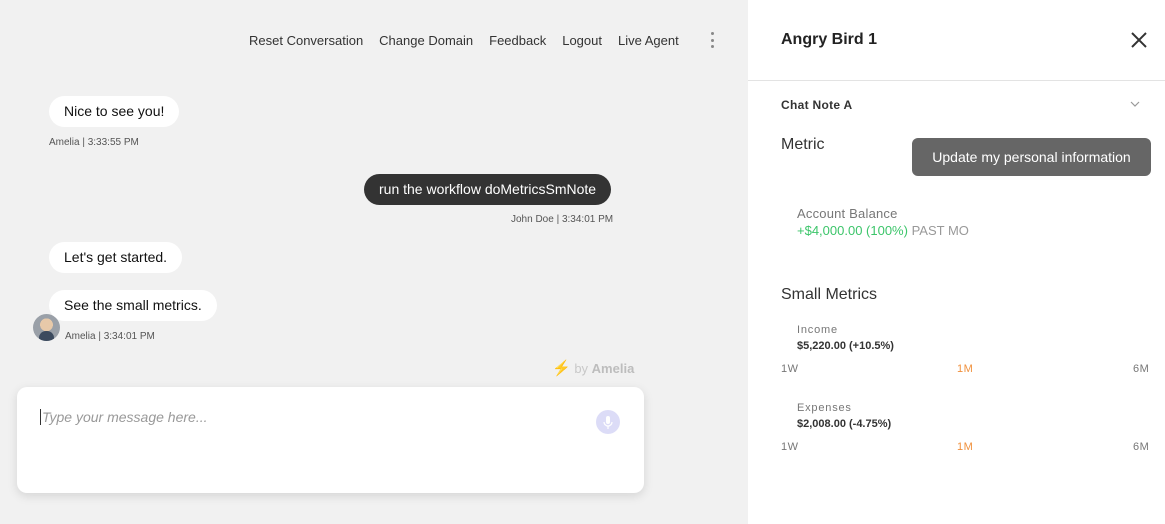  I want to click on expenses-label: Expenses, so click(824, 408).